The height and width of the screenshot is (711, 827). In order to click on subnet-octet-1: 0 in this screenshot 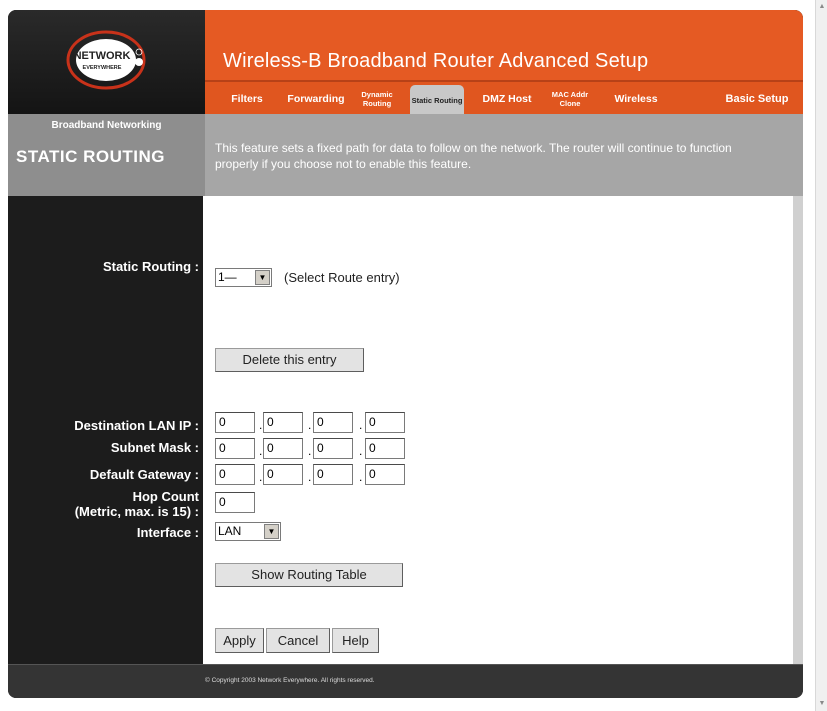, I will do `click(235, 448)`.